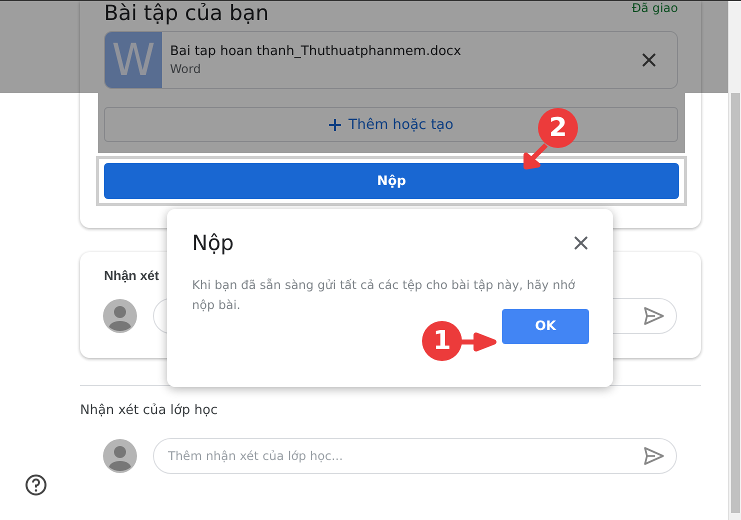 This screenshot has width=741, height=520. Describe the element at coordinates (655, 8) in the screenshot. I see `status-label: Đã giao` at that location.